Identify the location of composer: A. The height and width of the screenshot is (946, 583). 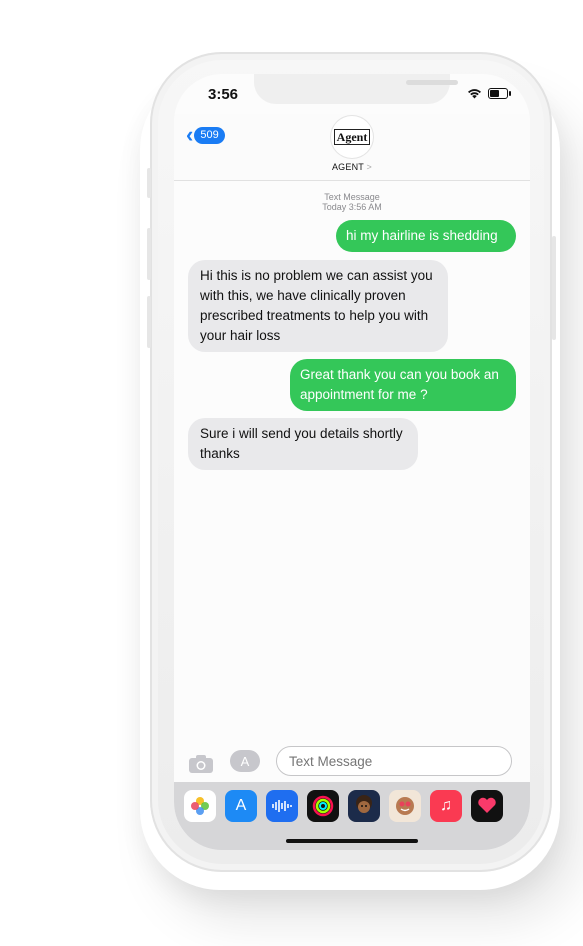
(352, 762).